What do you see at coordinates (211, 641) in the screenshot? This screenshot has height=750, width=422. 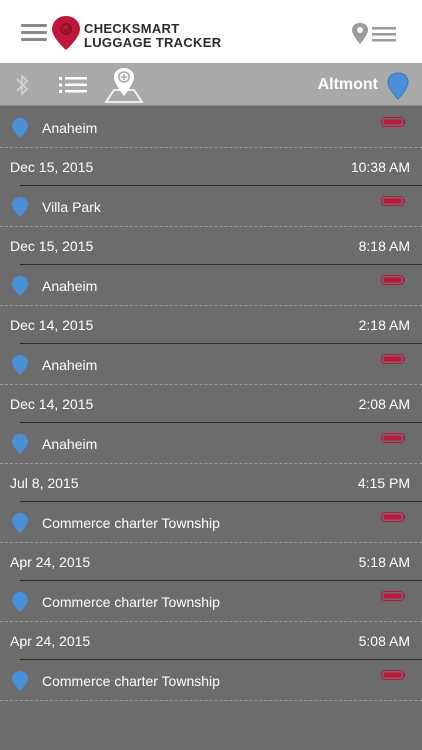 I see `timestamp-row: Apr 24, 2015 5:08 AM` at bounding box center [211, 641].